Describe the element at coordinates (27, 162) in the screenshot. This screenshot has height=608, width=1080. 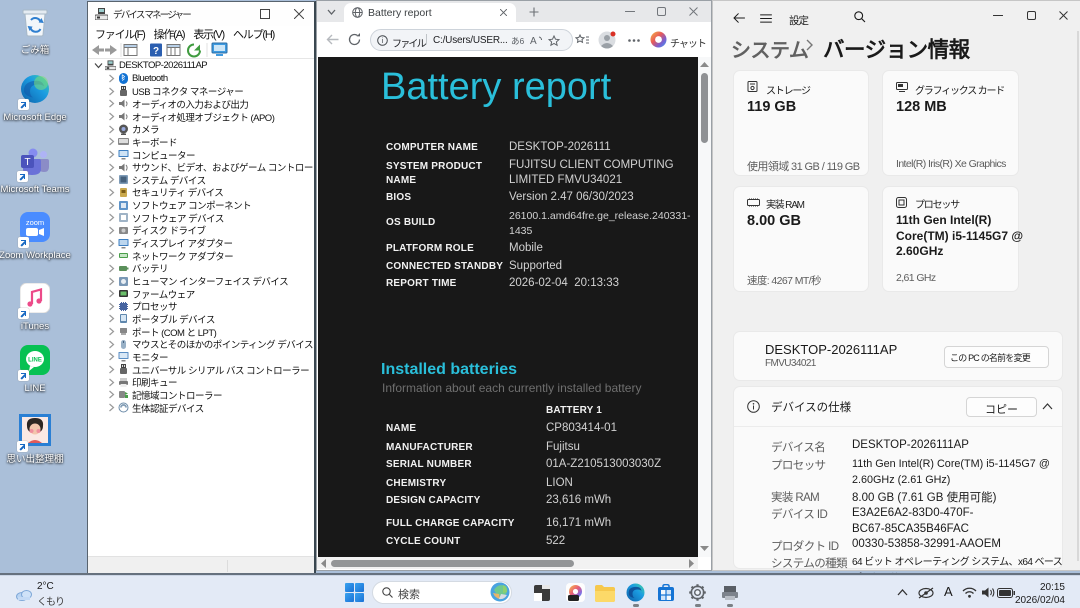
I see `svg-text: T` at that location.